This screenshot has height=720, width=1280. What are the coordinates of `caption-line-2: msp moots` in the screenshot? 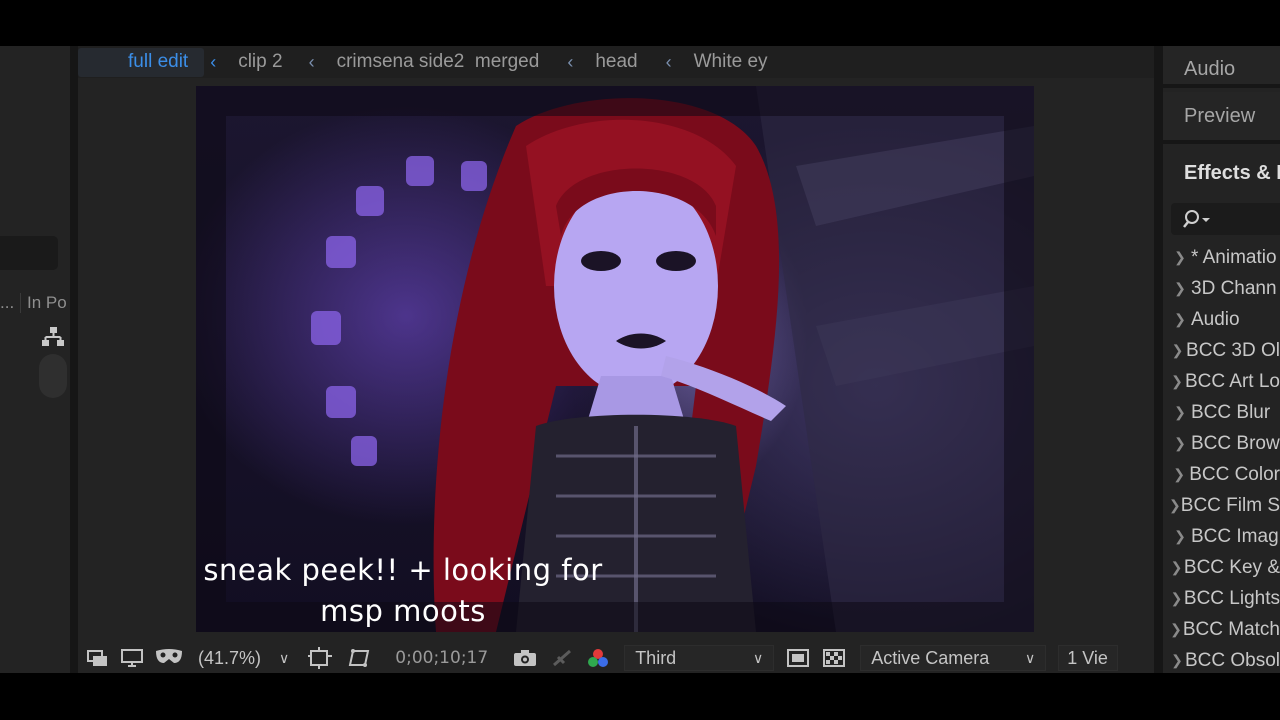 It's located at (403, 611).